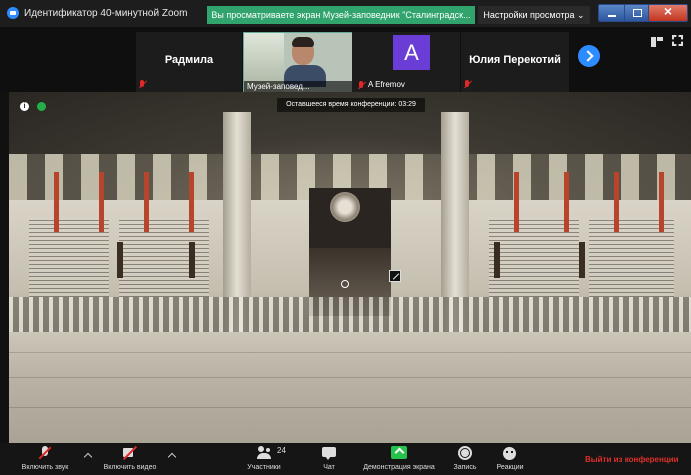 The height and width of the screenshot is (475, 691). What do you see at coordinates (88, 455) in the screenshot?
I see `audio-options-chevron` at bounding box center [88, 455].